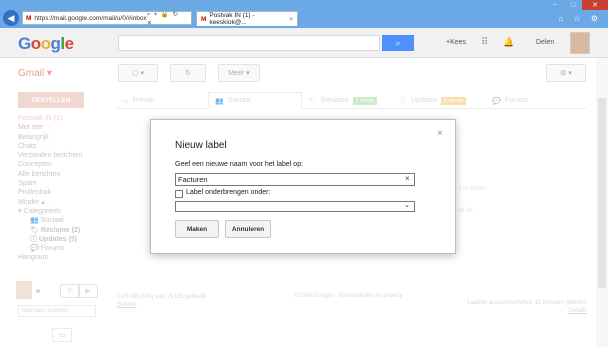  Describe the element at coordinates (197, 229) in the screenshot. I see `create-button: Maken` at that location.